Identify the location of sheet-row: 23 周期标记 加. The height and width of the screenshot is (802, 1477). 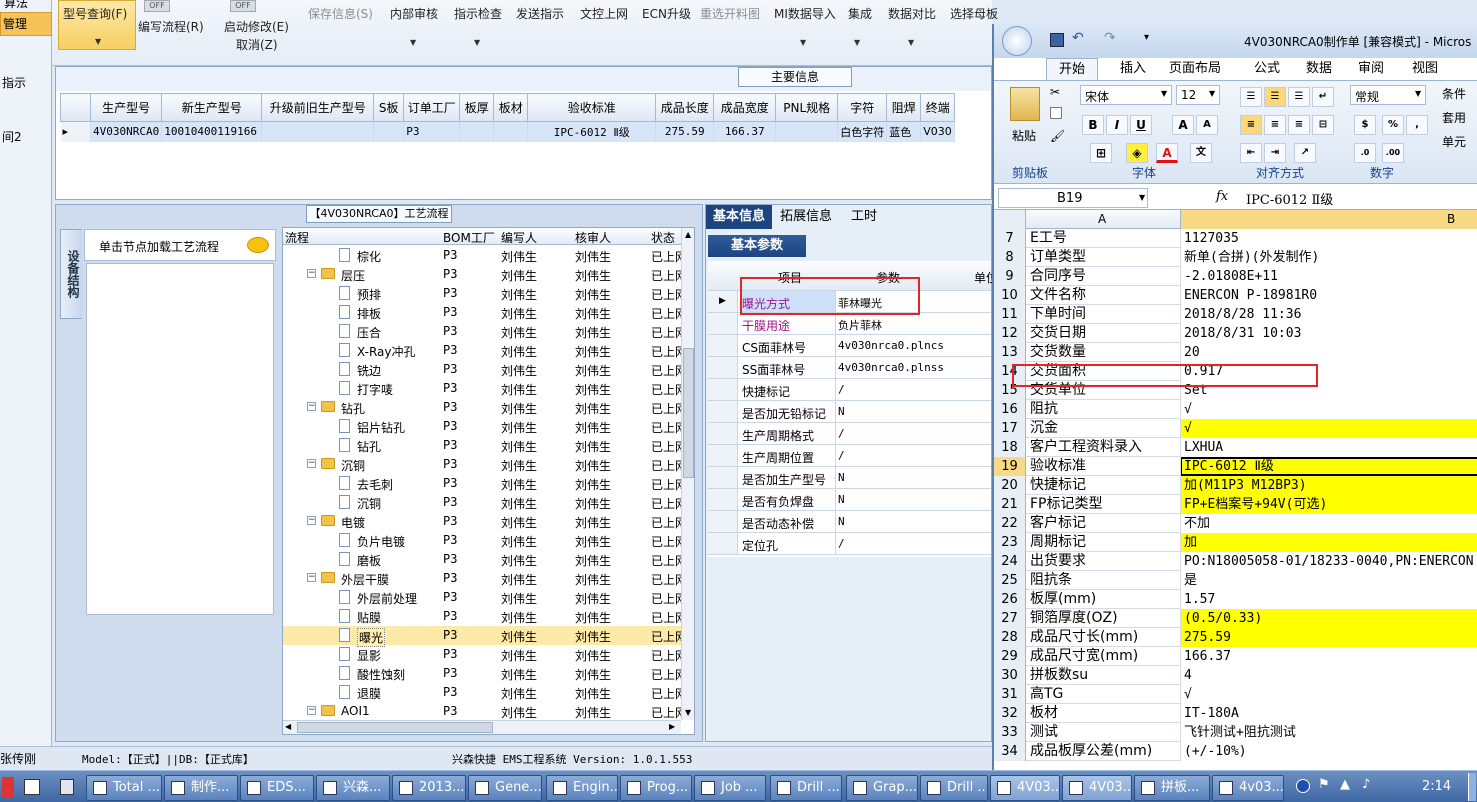
(1235, 542).